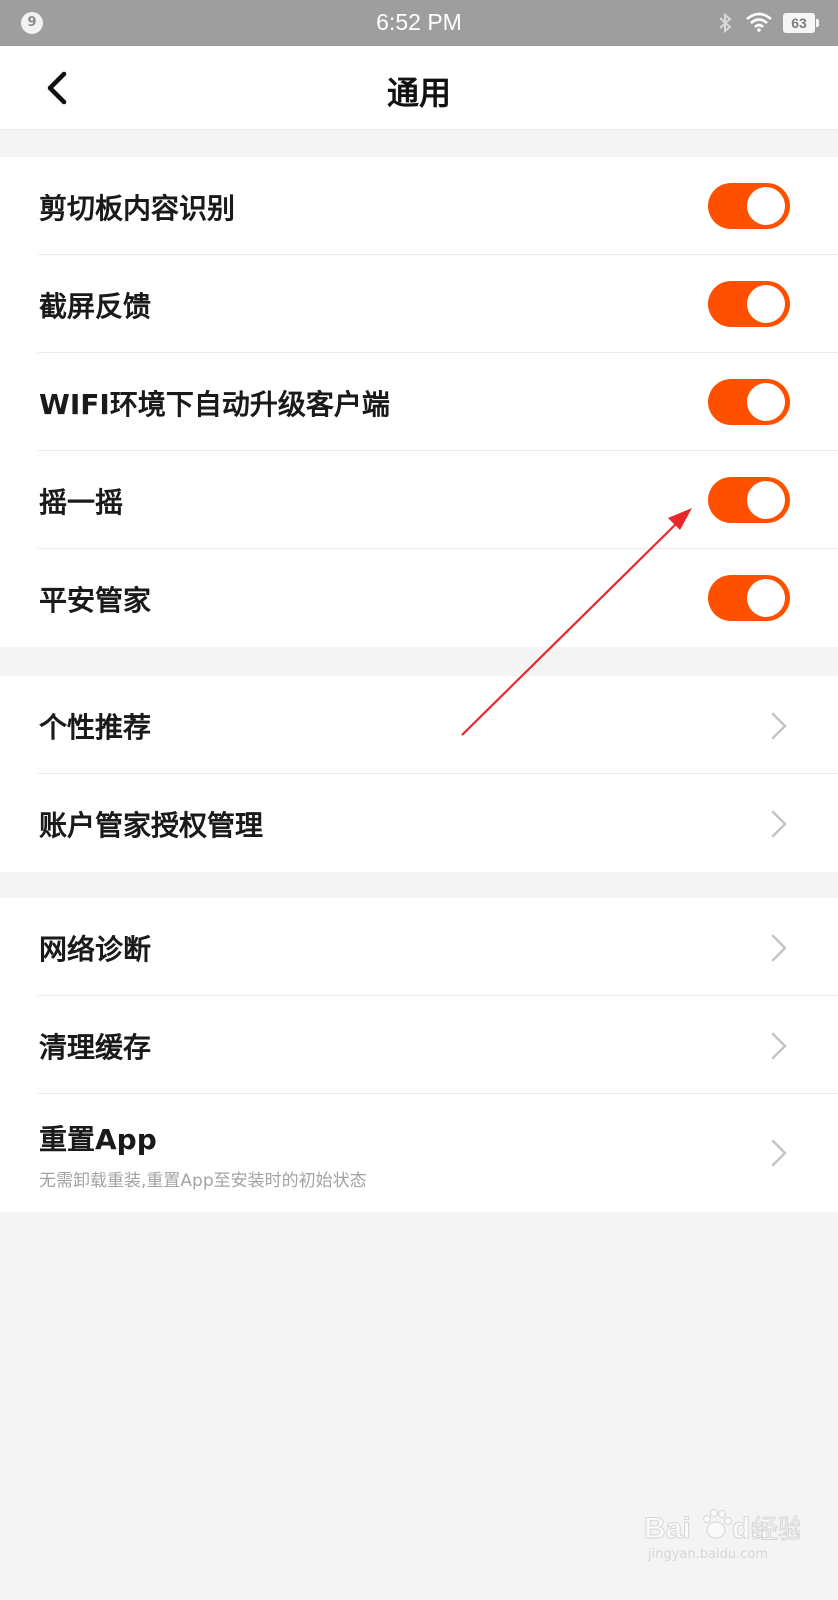 Image resolution: width=838 pixels, height=1600 pixels. Describe the element at coordinates (419, 206) in the screenshot. I see `setting-row-clipboard-recognition: 剪切板内容识别` at that location.